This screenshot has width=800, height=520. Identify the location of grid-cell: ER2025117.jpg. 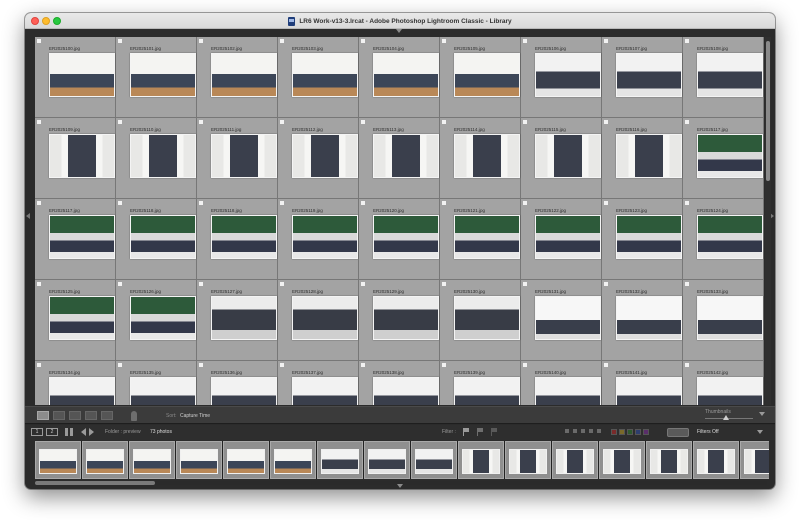
(723, 158).